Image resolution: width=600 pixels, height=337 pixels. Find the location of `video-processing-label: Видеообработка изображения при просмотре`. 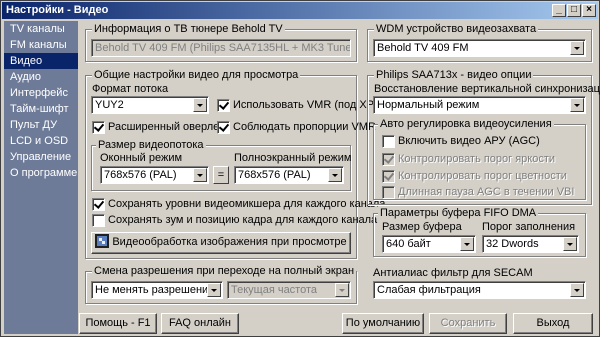

video-processing-label: Видеообработка изображения при просмотре is located at coordinates (229, 242).